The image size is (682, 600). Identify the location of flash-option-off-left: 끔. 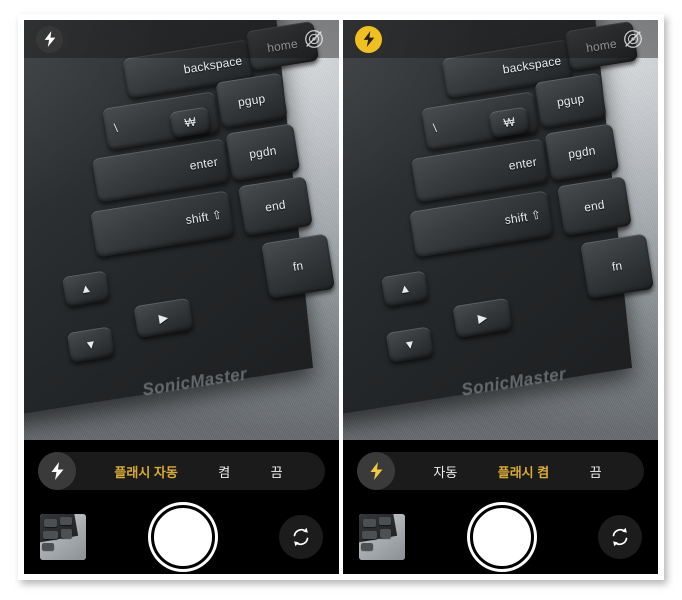
(277, 471).